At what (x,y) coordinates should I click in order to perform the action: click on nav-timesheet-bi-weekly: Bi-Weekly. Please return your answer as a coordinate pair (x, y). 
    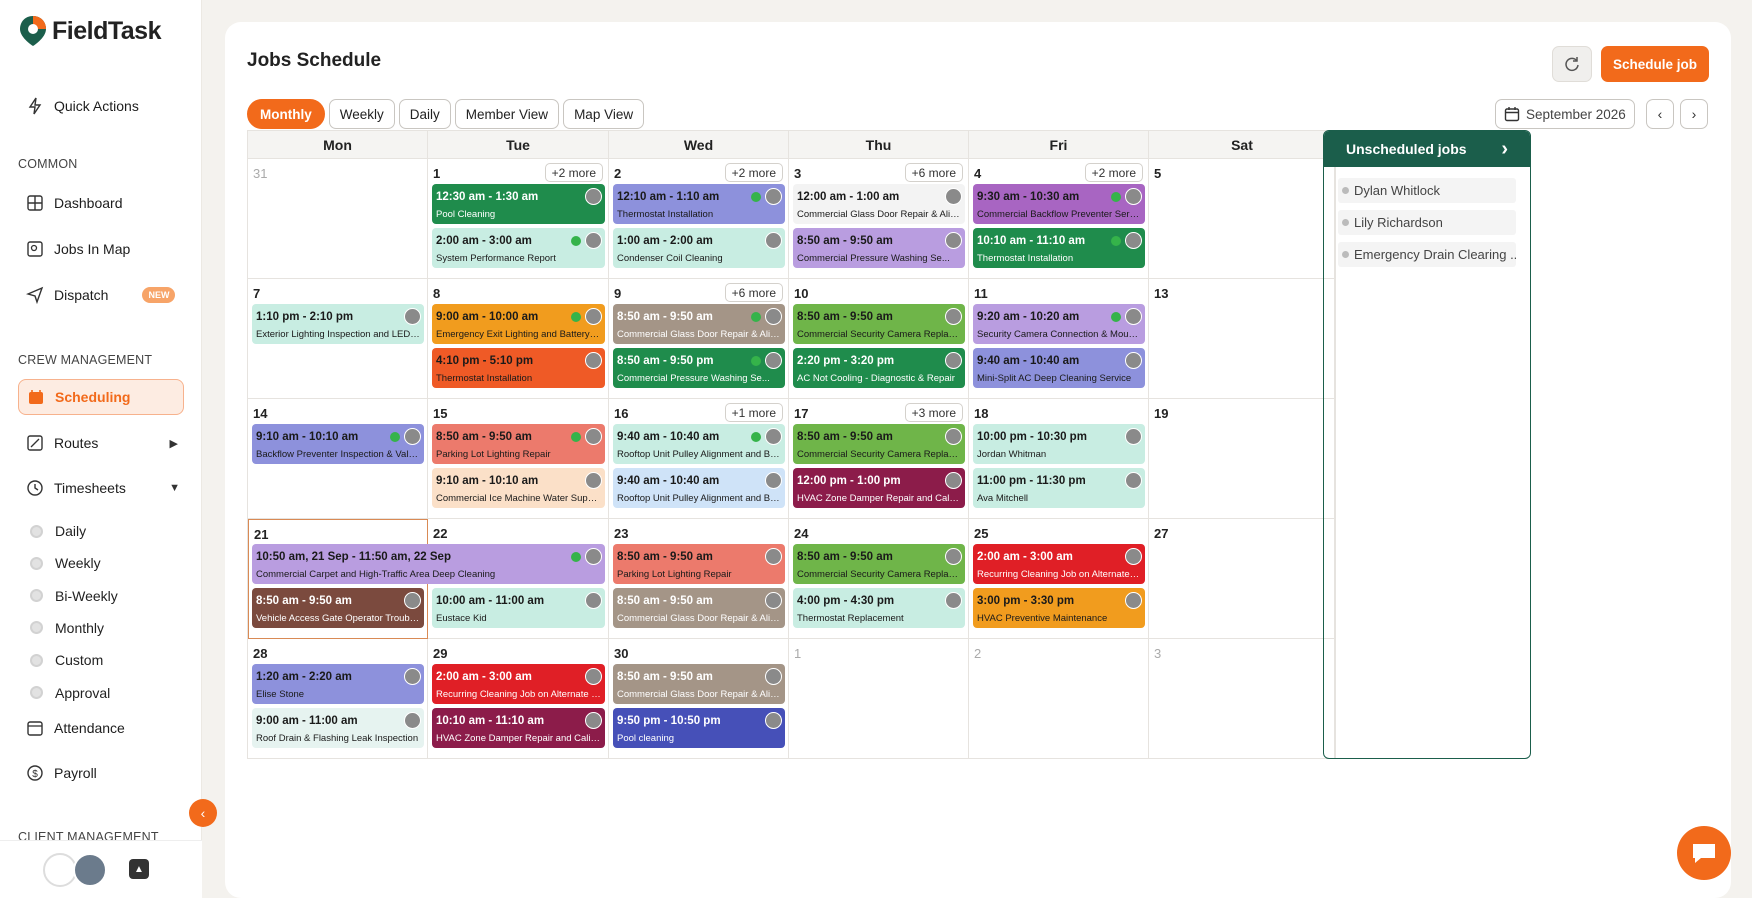
    Looking at the image, I should click on (74, 596).